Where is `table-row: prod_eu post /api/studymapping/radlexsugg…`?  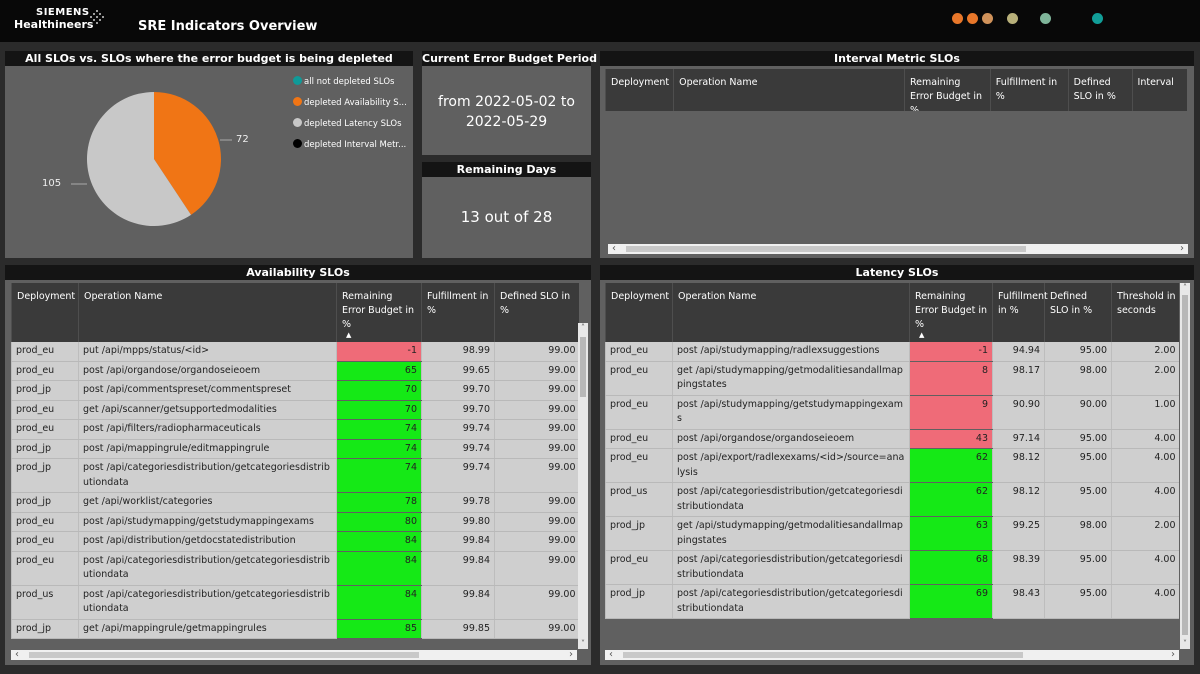
table-row: prod_eu post /api/studymapping/radlexsugg… is located at coordinates (892, 352).